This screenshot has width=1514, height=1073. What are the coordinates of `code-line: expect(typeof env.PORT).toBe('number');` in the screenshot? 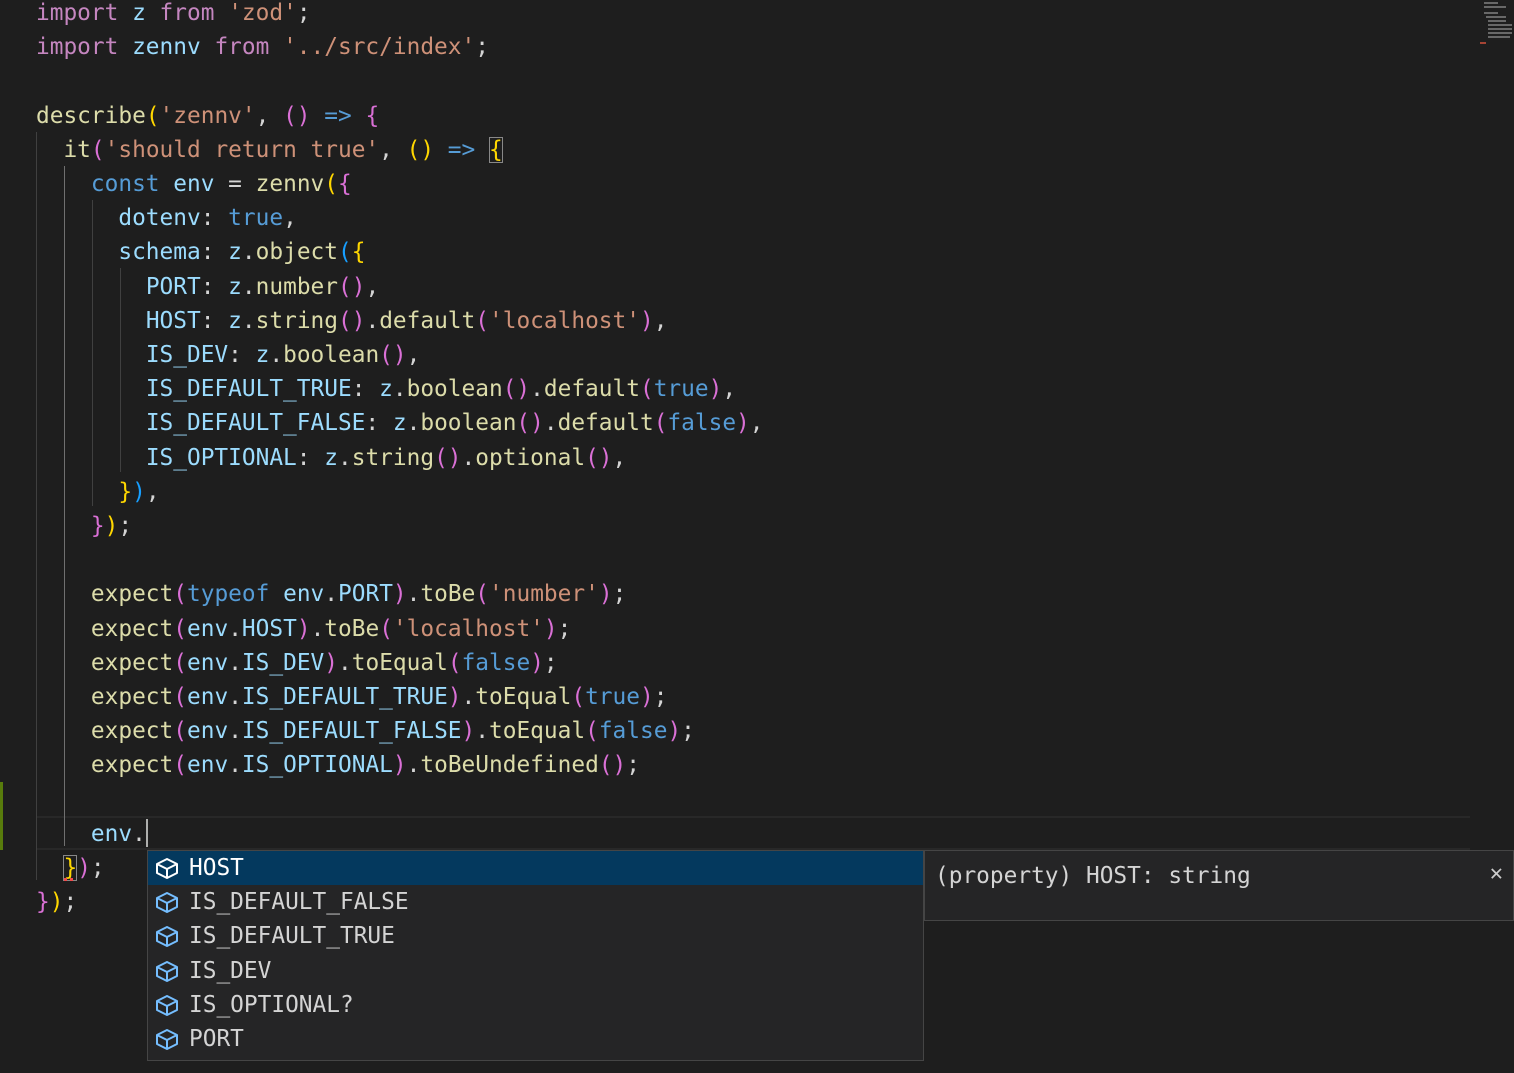 It's located at (331, 594).